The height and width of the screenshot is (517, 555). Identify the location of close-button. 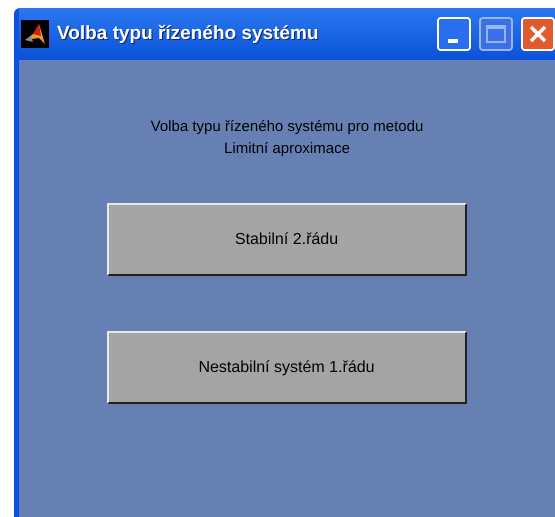
(538, 34).